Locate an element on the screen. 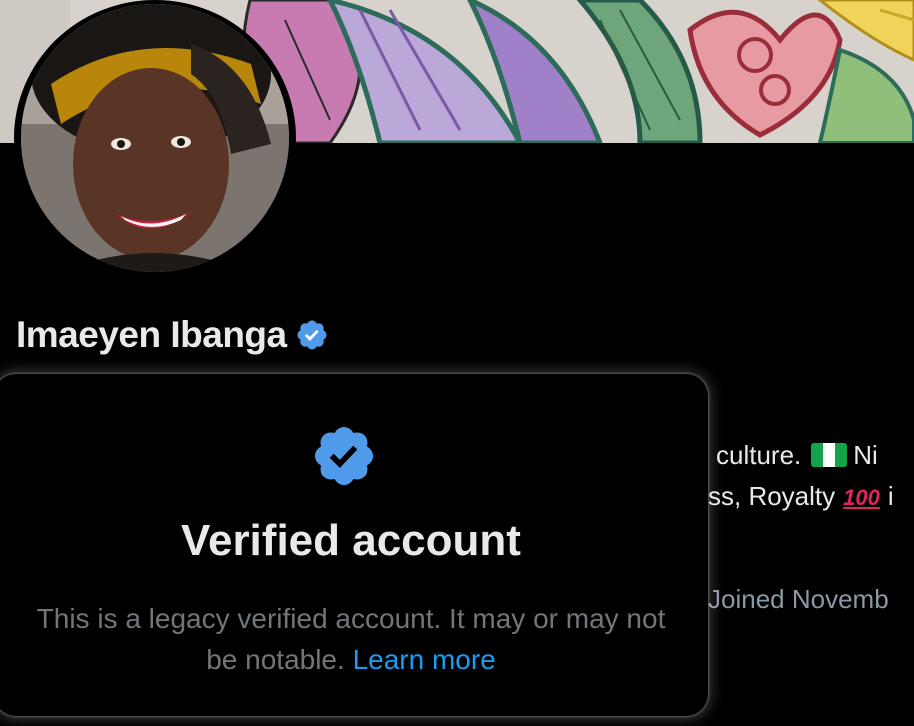 This screenshot has width=914, height=726. bio-line: ss, Royalty 100 i is located at coordinates (801, 496).